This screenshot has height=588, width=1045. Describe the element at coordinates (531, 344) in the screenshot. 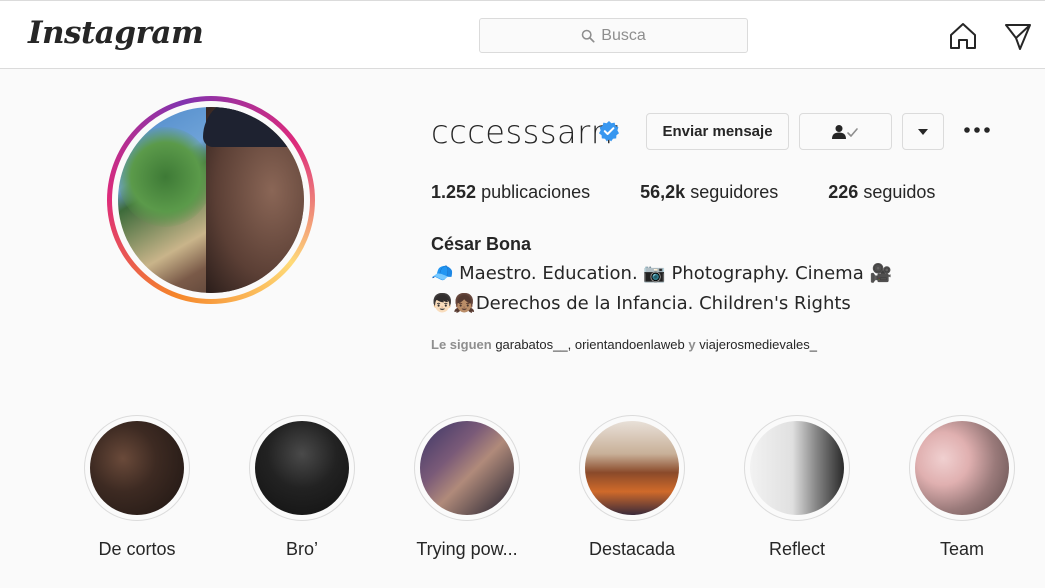

I see `followed-by-account: garabatos__` at that location.